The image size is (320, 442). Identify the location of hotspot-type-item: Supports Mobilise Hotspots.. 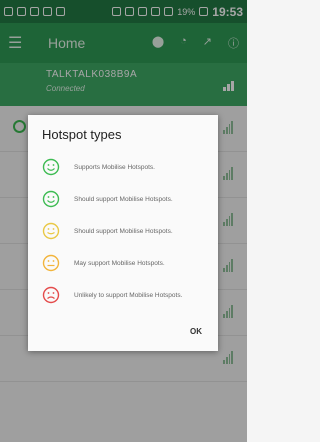
(123, 167).